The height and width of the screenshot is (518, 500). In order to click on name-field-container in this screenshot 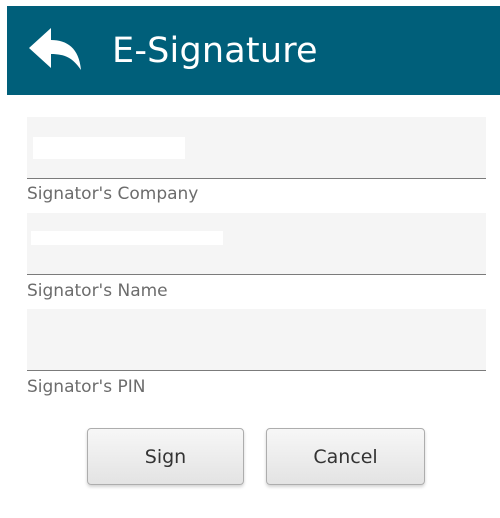, I will do `click(256, 244)`.